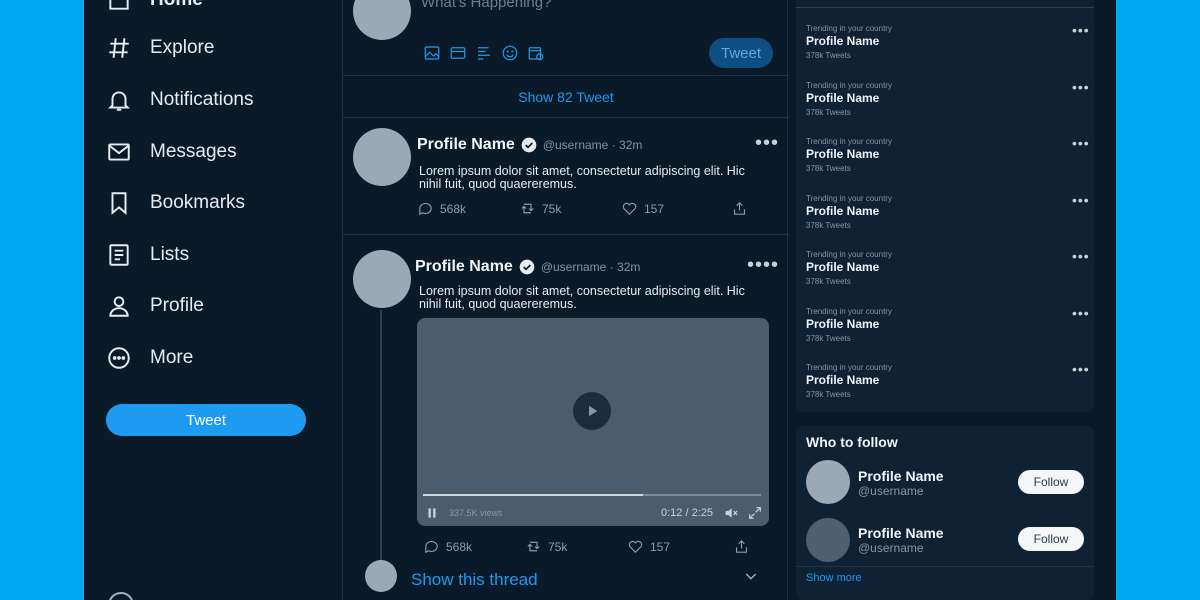  Describe the element at coordinates (432, 53) in the screenshot. I see `image-icon` at that location.